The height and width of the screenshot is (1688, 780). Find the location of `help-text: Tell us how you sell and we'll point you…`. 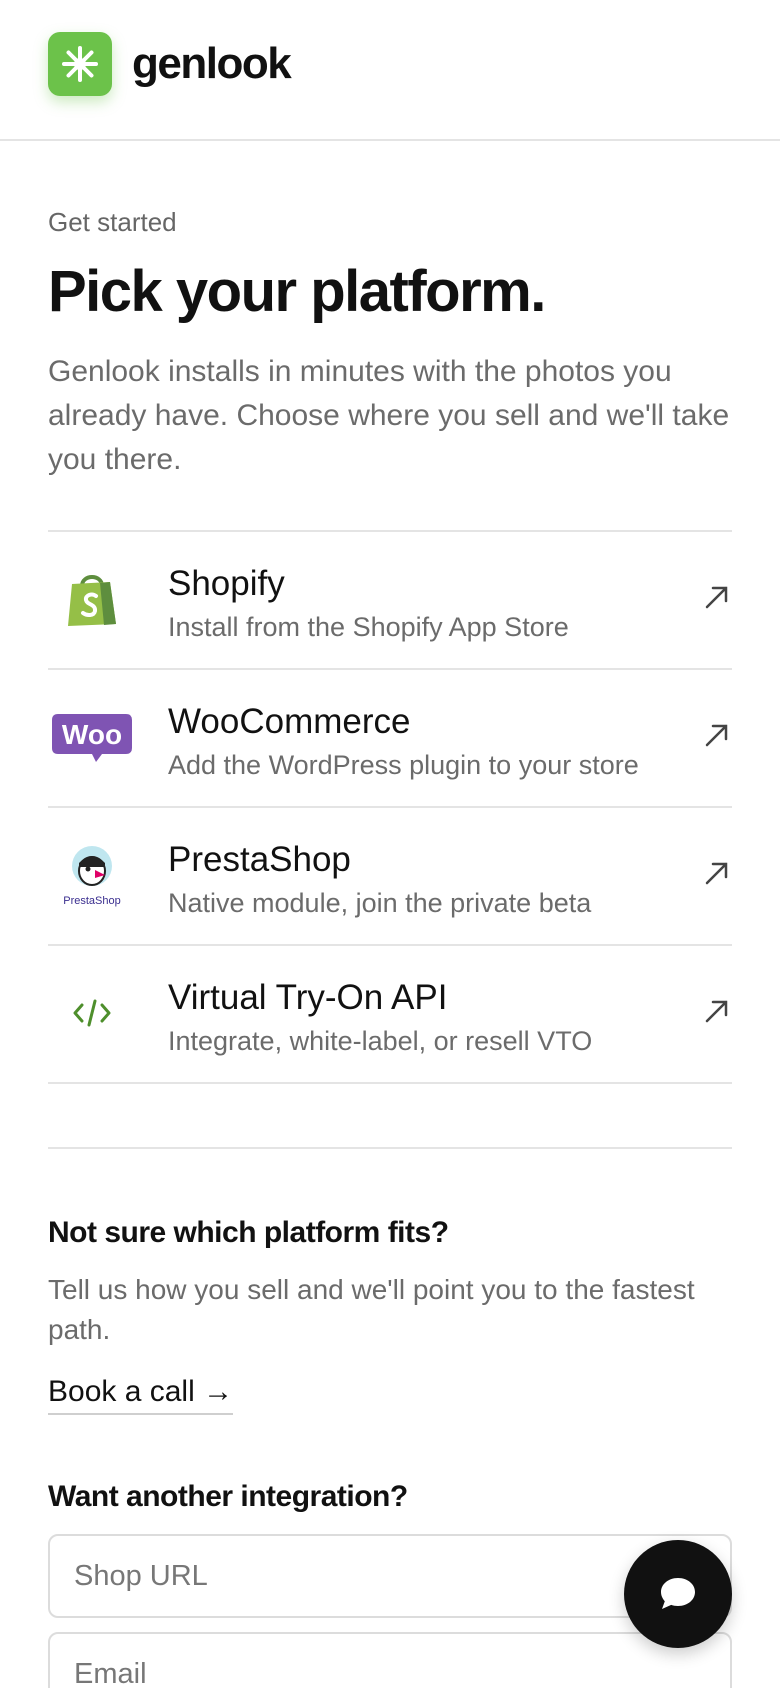

help-text: Tell us how you sell and we'll point you… is located at coordinates (371, 1309).